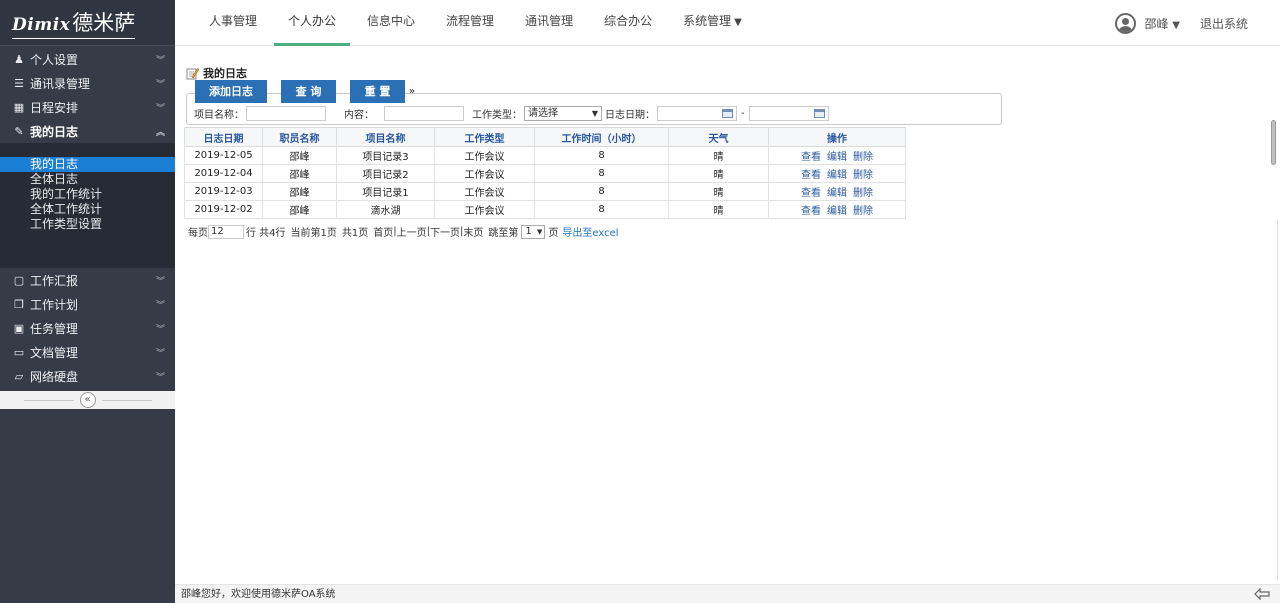 This screenshot has width=1280, height=603. Describe the element at coordinates (19, 304) in the screenshot. I see `copy-icon: ❐` at that location.